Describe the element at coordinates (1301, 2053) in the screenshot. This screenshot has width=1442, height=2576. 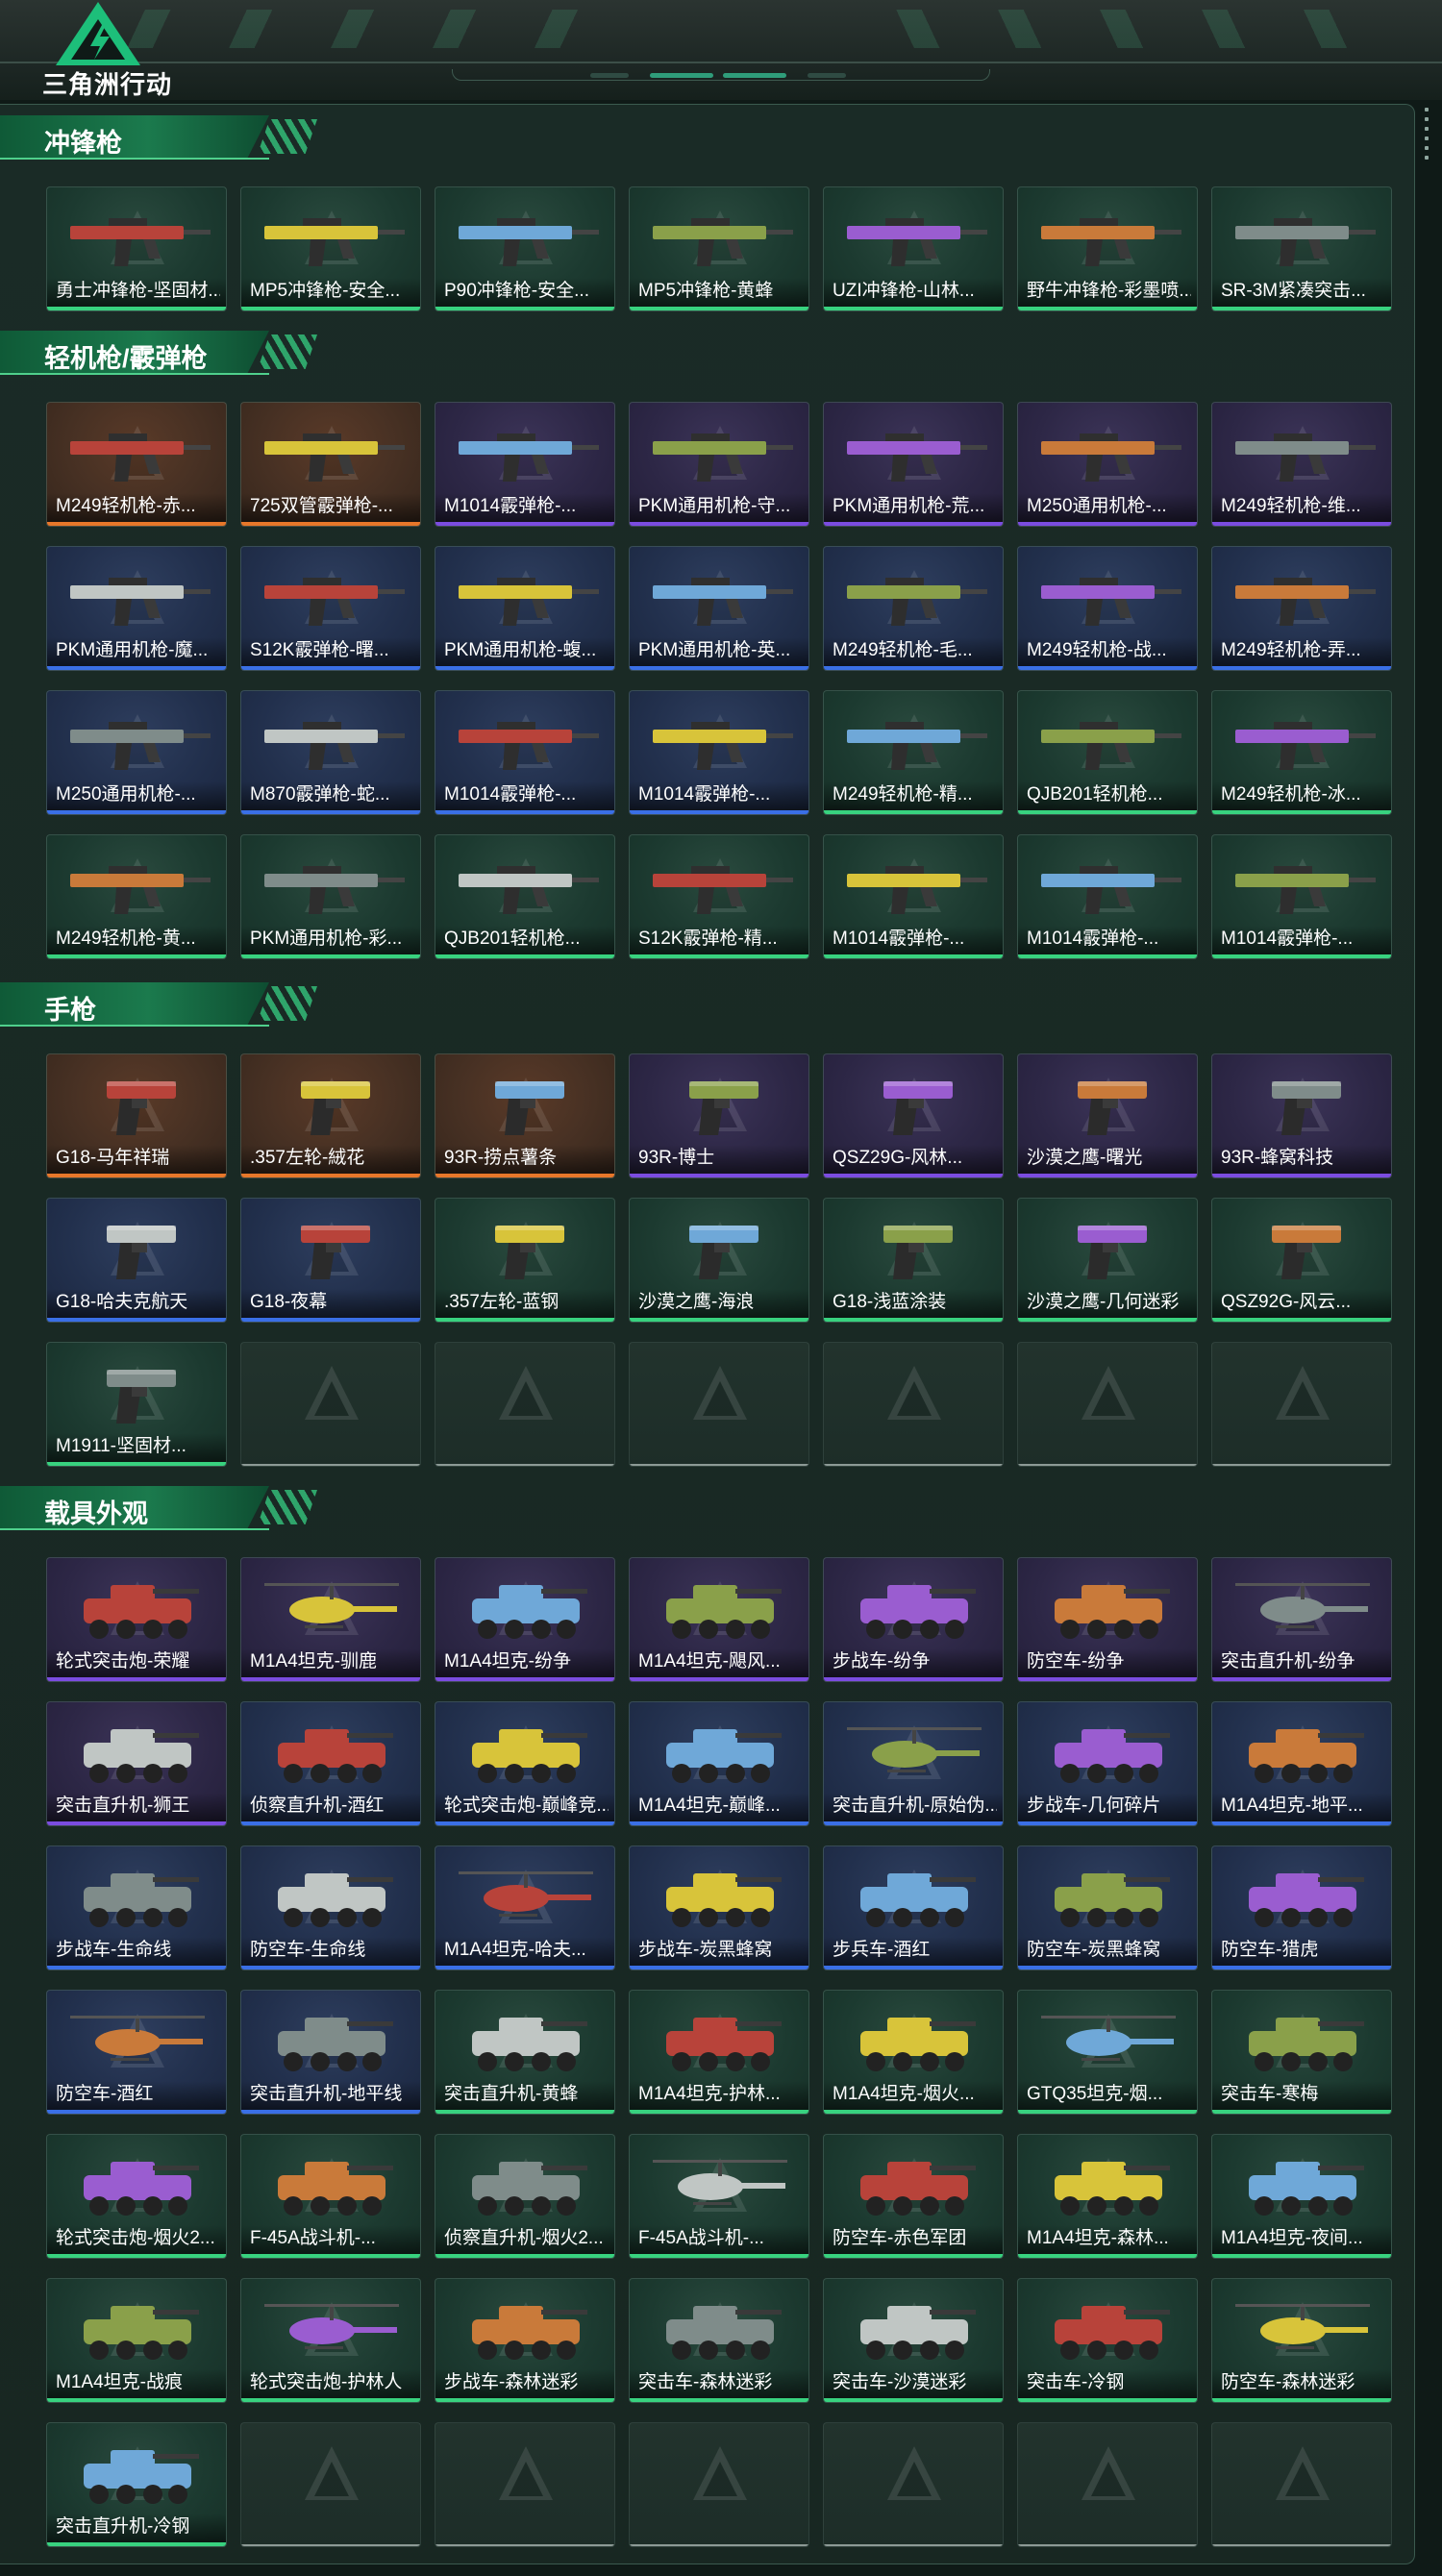
I see `skin-card: 突击车-寒梅` at that location.